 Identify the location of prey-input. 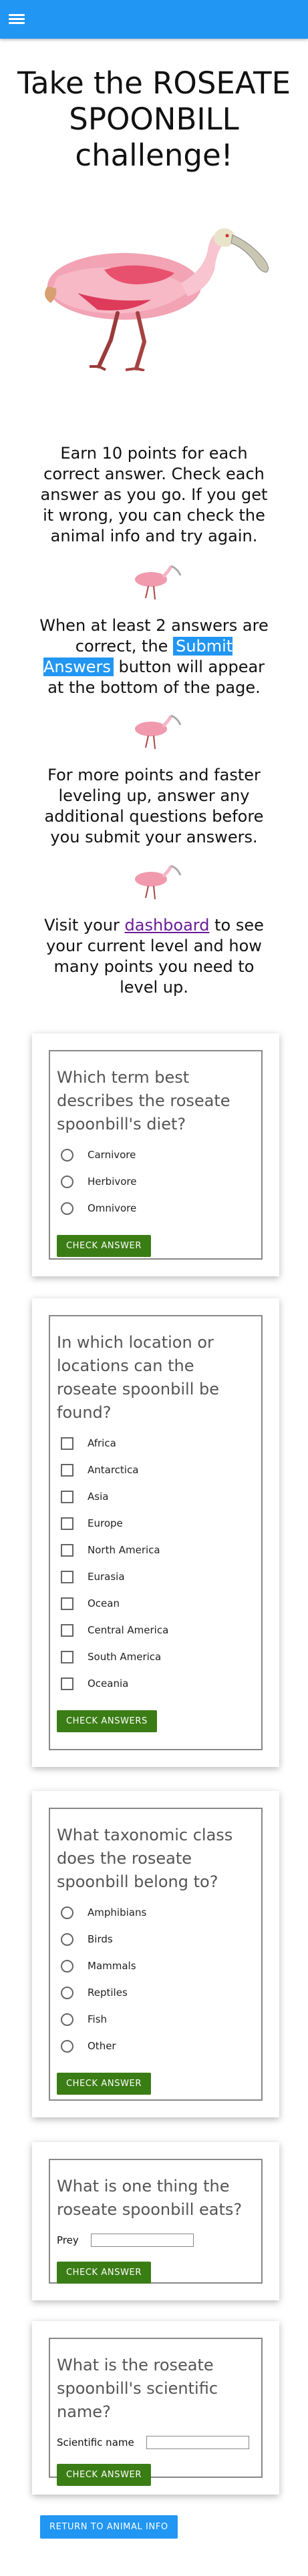
(142, 2240).